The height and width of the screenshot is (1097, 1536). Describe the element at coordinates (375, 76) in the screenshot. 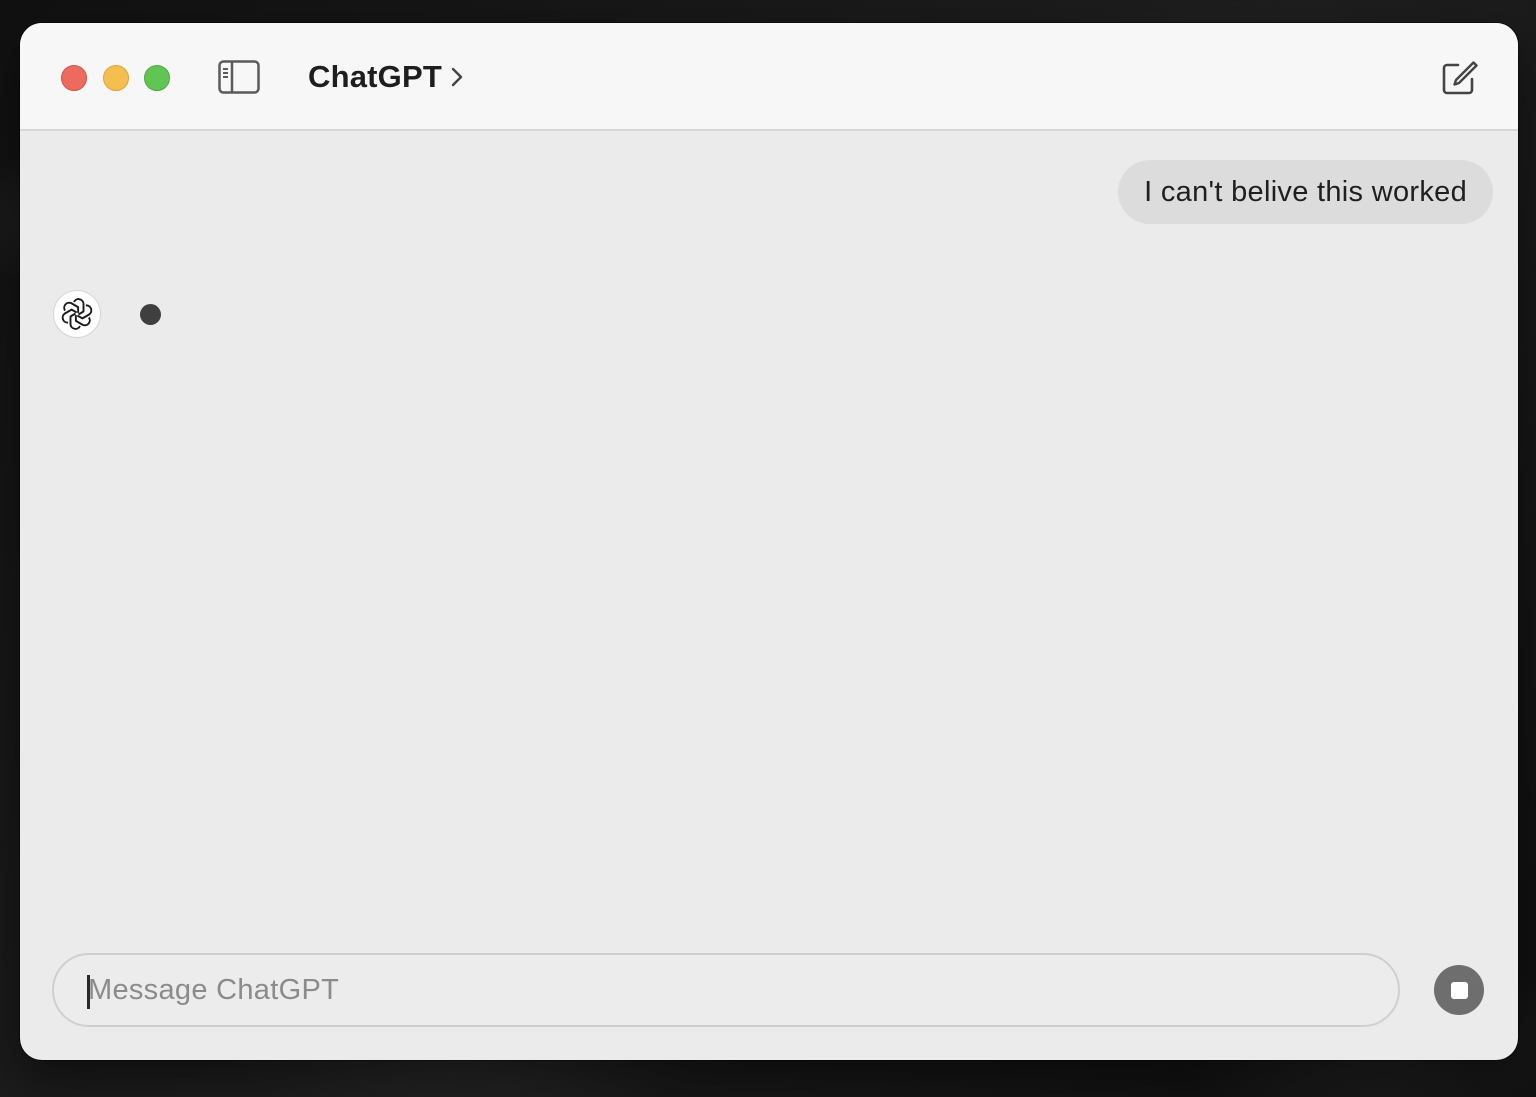

I see `page-title: ChatGPT` at that location.